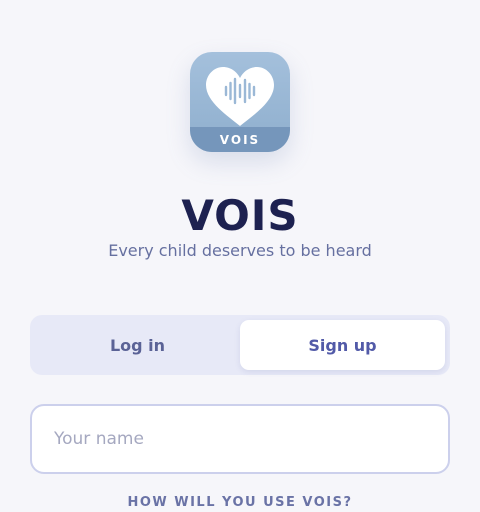  I want to click on usage-section-label: HOW WILL YOU USE VOIS?, so click(240, 502).